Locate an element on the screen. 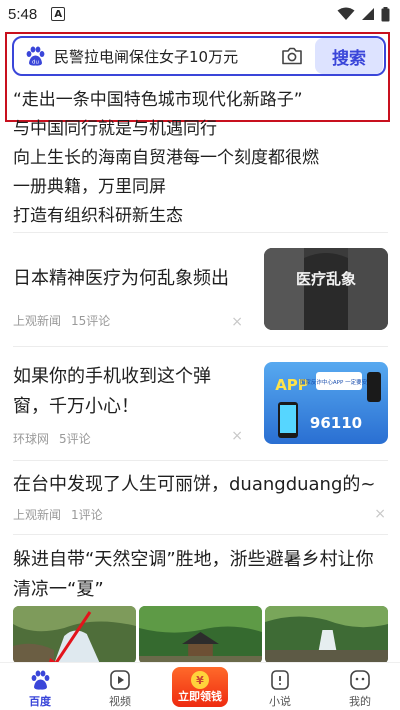 The width and height of the screenshot is (400, 710). nav-rewards: ¥ 立即领钱 is located at coordinates (200, 686).